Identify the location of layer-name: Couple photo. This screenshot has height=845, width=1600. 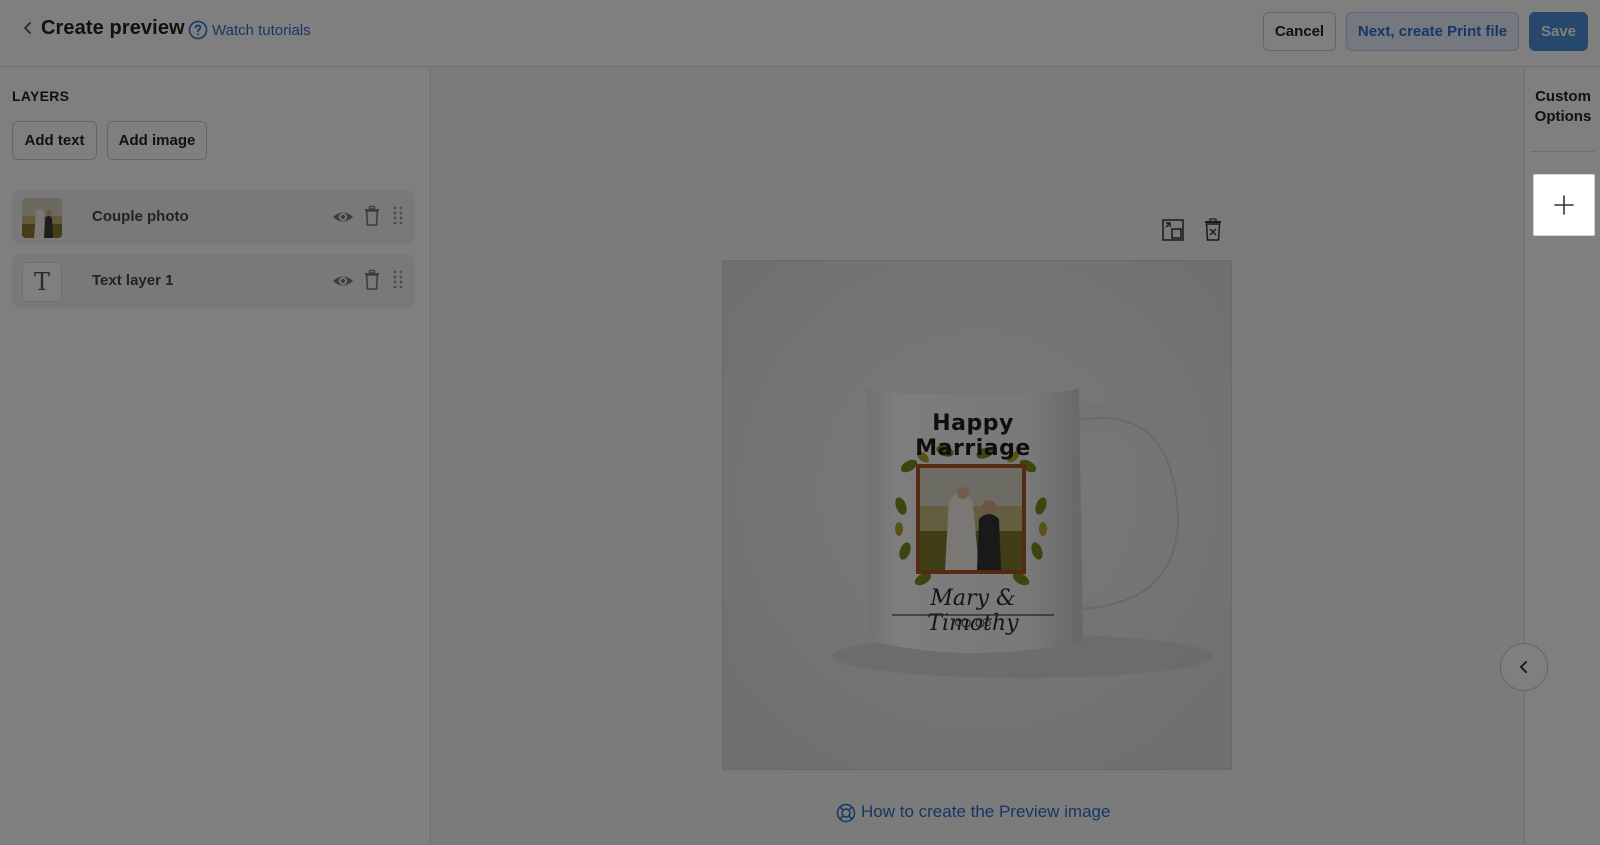
(140, 216).